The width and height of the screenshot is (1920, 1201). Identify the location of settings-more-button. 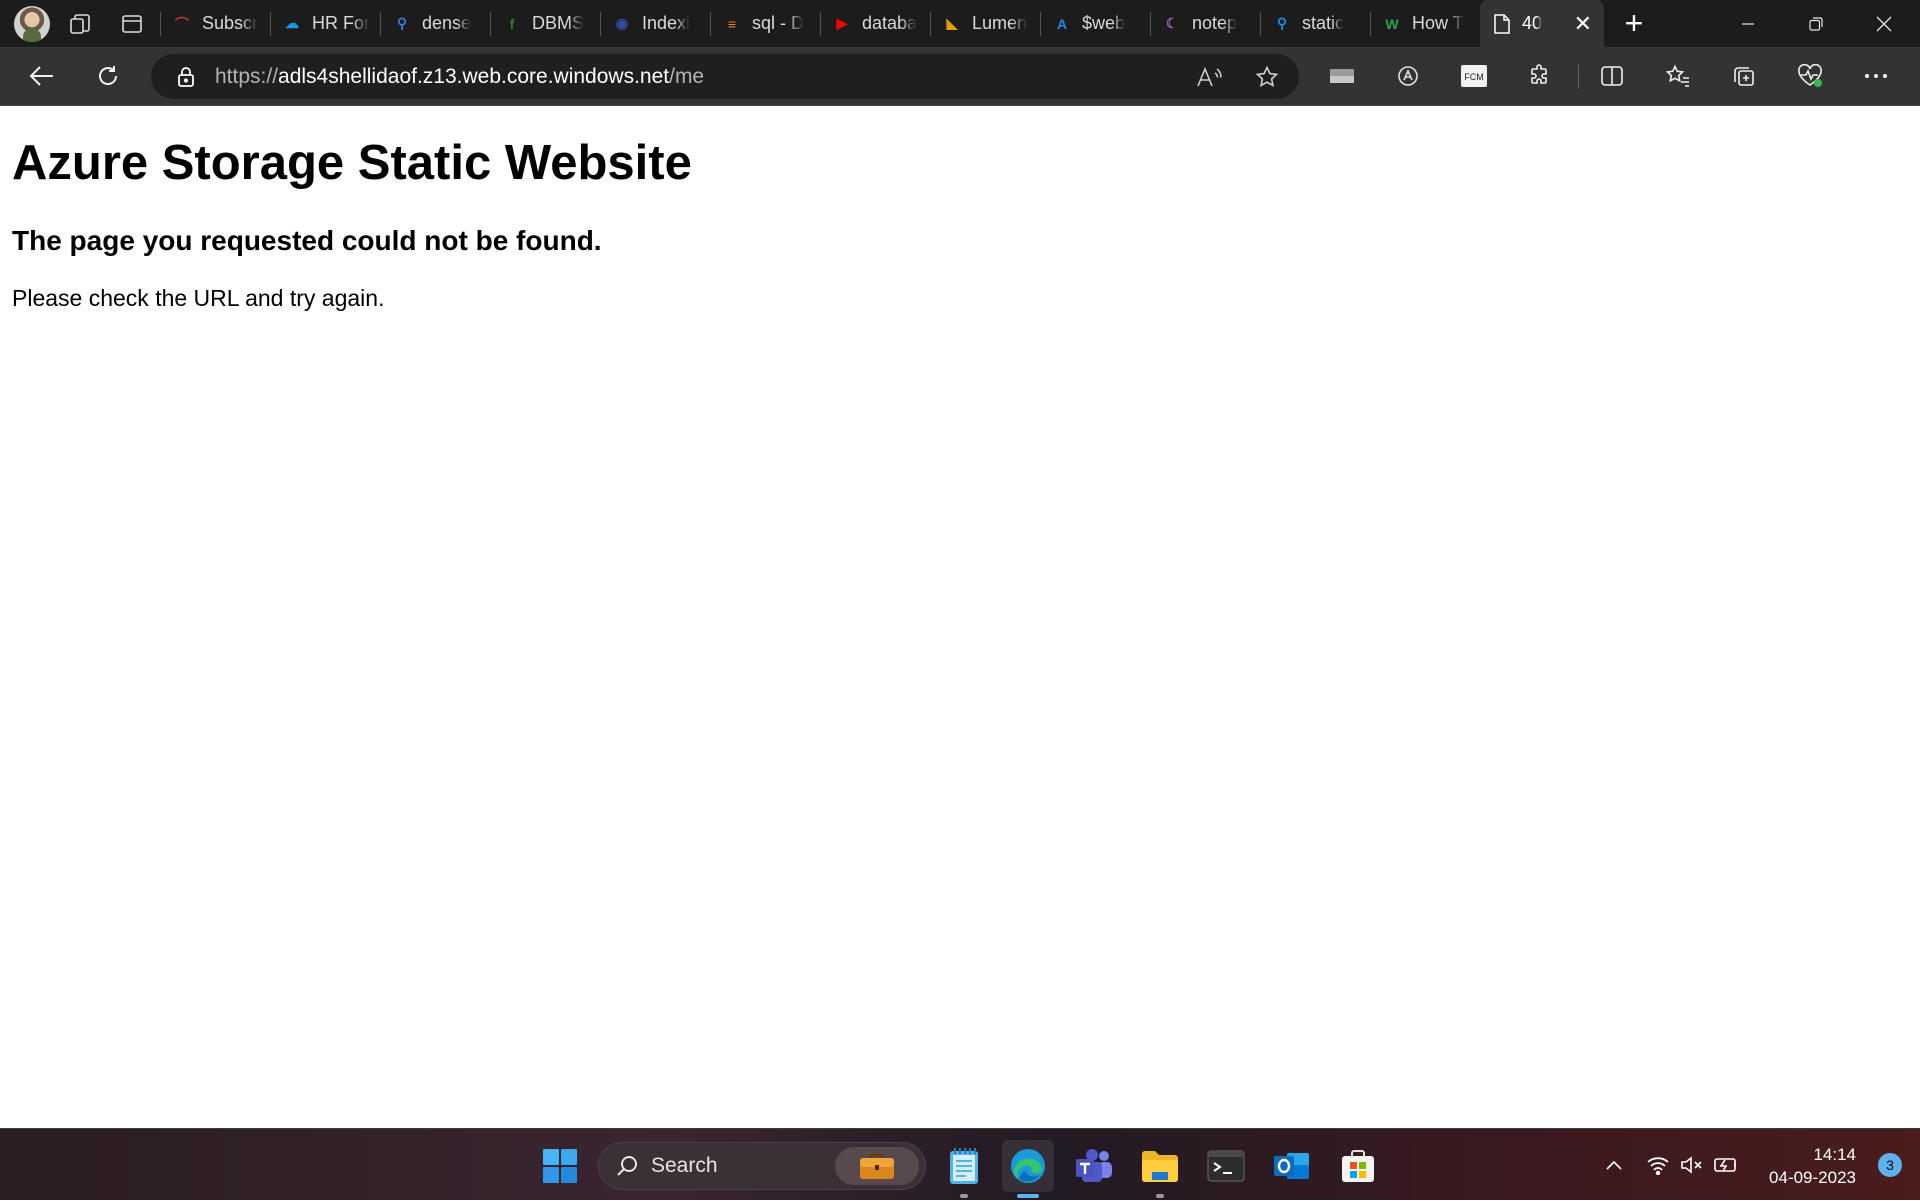
(1876, 76).